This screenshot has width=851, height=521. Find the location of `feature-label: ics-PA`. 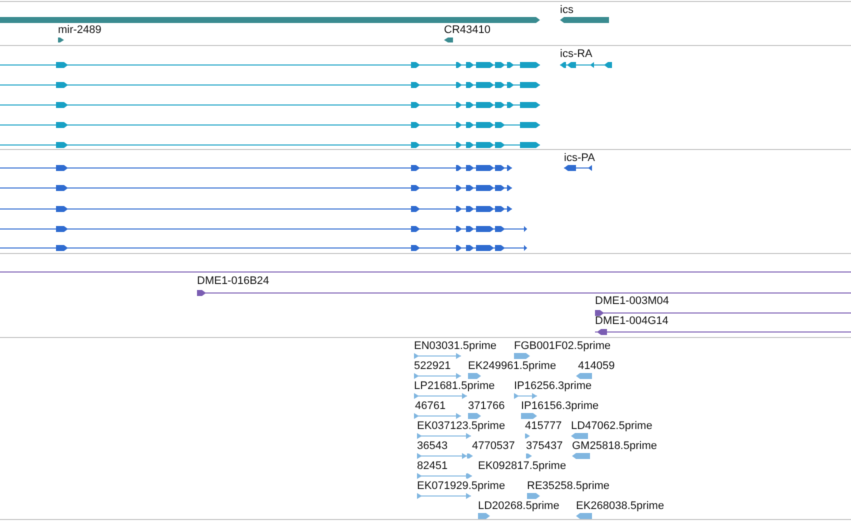

feature-label: ics-PA is located at coordinates (579, 158).